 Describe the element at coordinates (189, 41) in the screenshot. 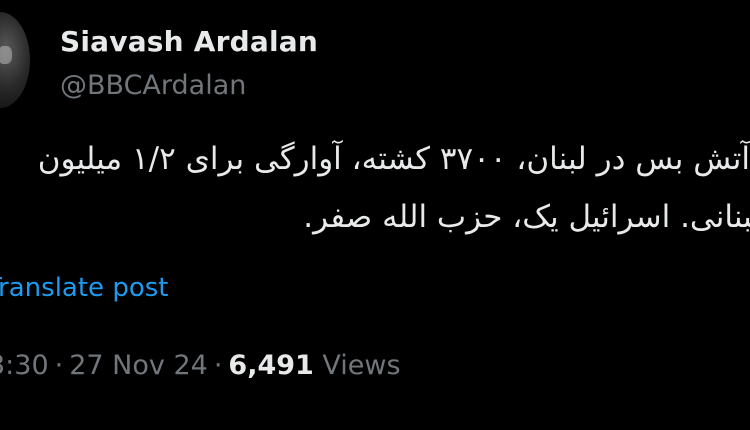

I see `display-name: Siavash Ardalan` at that location.